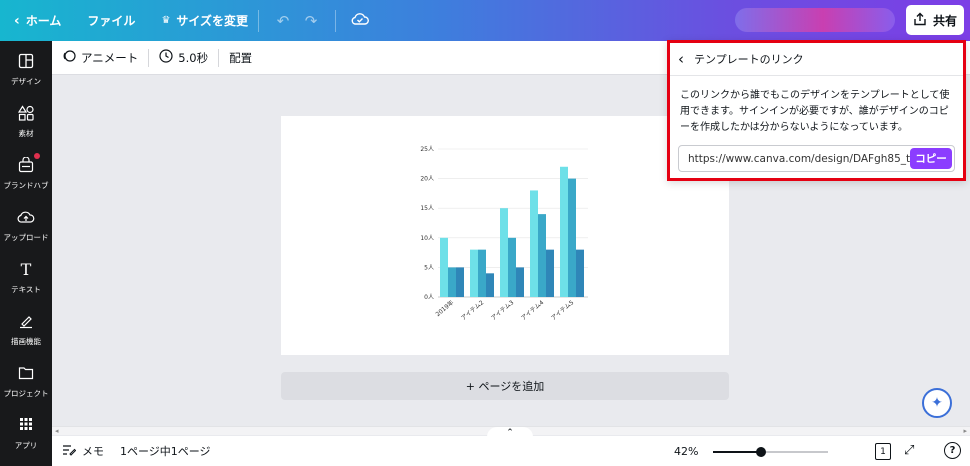 This screenshot has width=970, height=466. I want to click on brand-icon, so click(26, 166).